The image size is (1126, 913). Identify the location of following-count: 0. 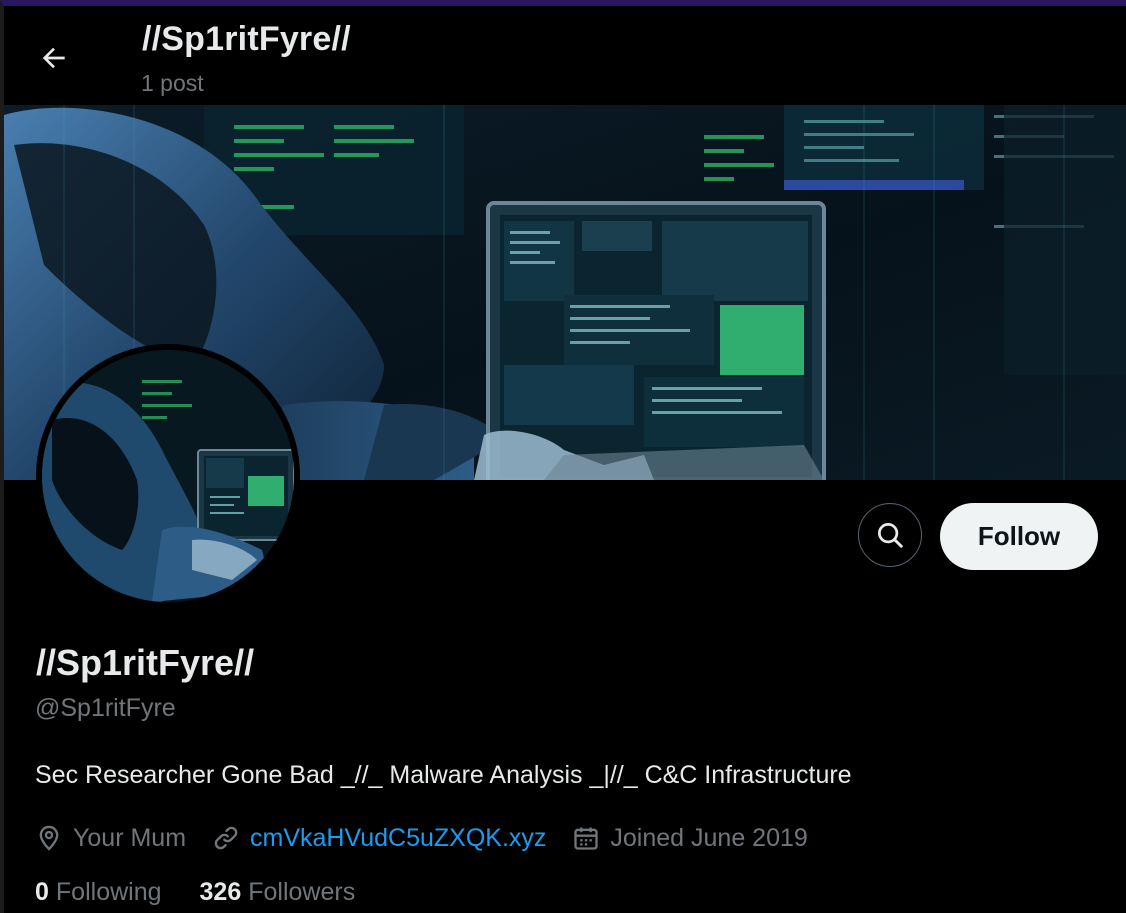
(42, 892).